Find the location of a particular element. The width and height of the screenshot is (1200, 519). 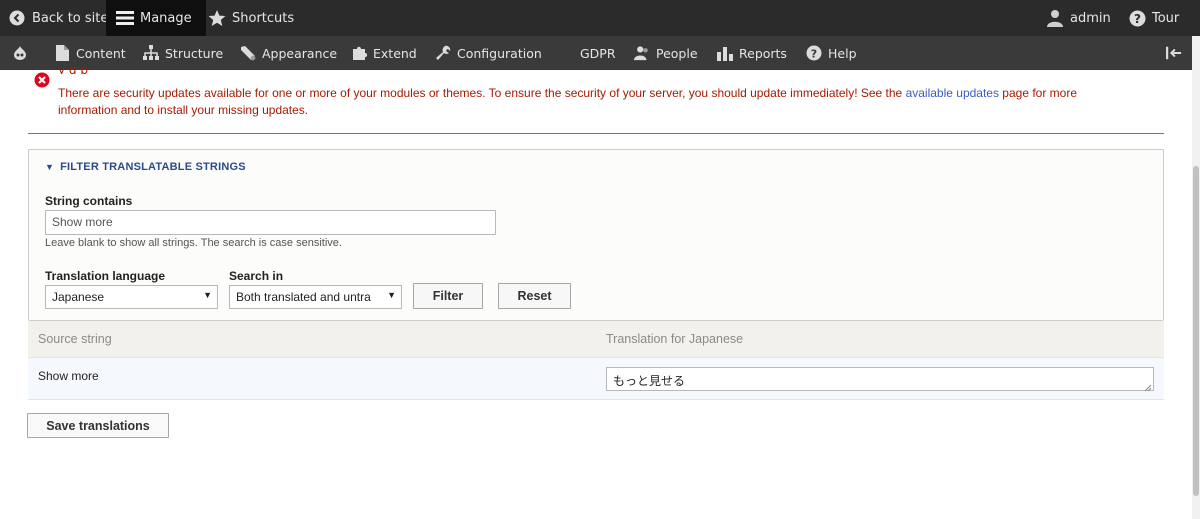

triangle-down-icon: ▼ is located at coordinates (50, 167).